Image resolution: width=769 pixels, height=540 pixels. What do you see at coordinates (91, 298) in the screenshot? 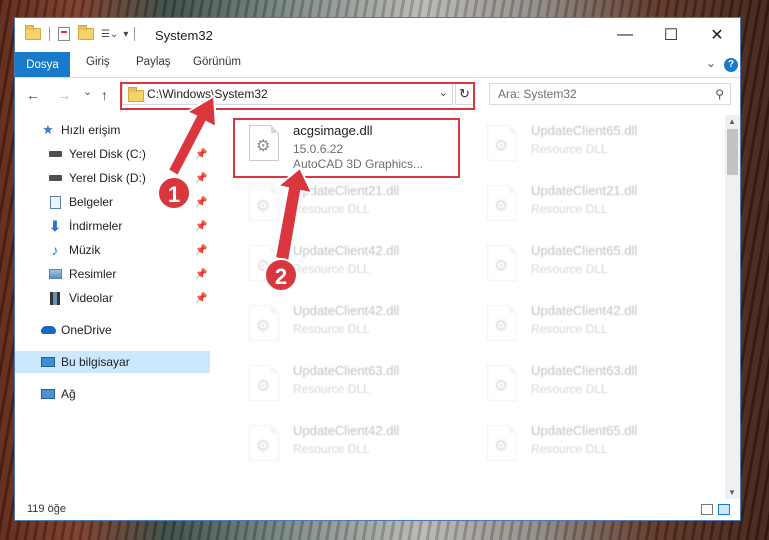
I see `sidebar-item-label: Videolar` at bounding box center [91, 298].